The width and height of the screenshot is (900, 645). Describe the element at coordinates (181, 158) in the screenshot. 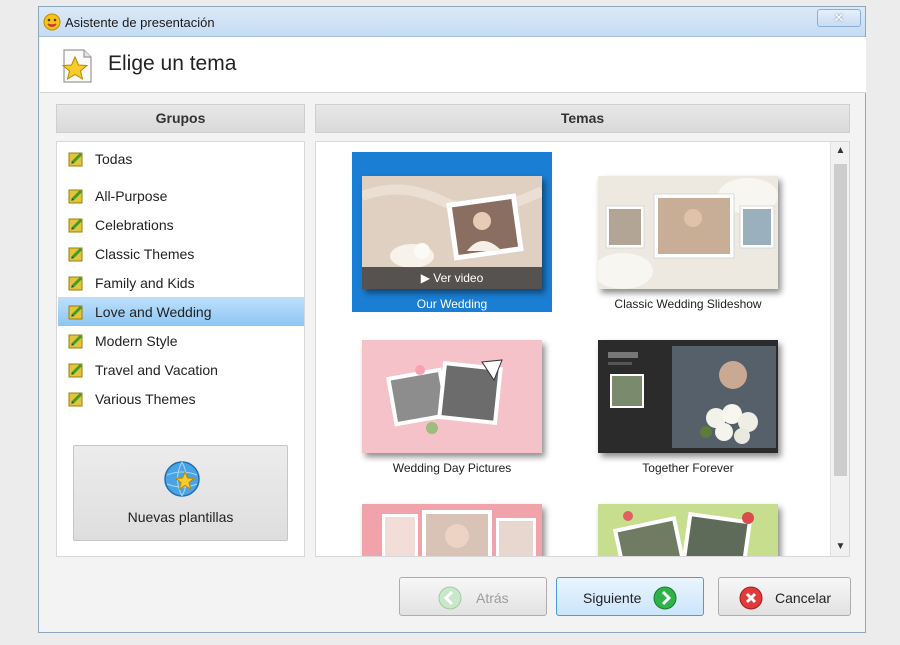

I see `group-item-todas: Todas` at that location.